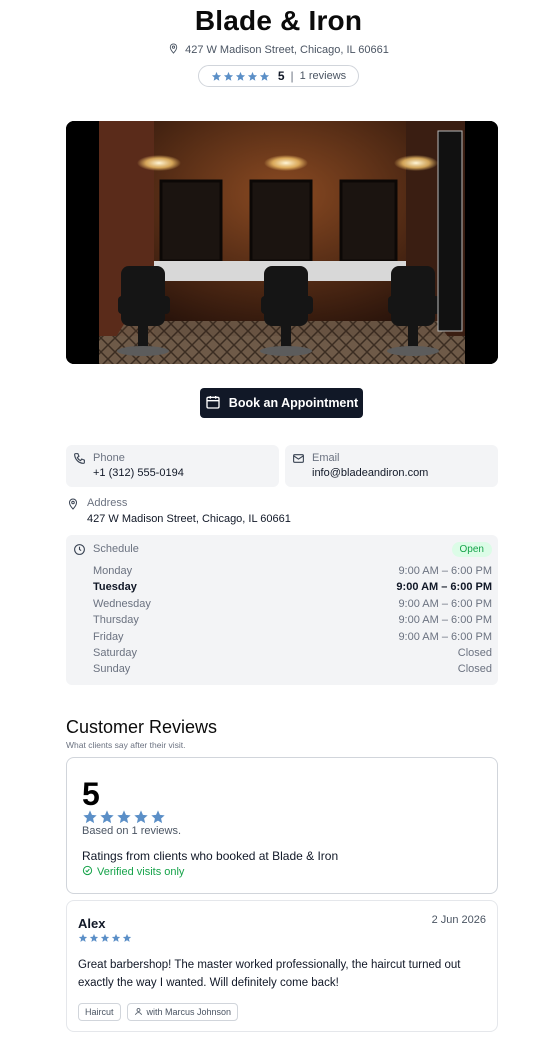 This screenshot has height=1050, width=557. What do you see at coordinates (141, 872) in the screenshot?
I see `verified-text: Verified visits only` at bounding box center [141, 872].